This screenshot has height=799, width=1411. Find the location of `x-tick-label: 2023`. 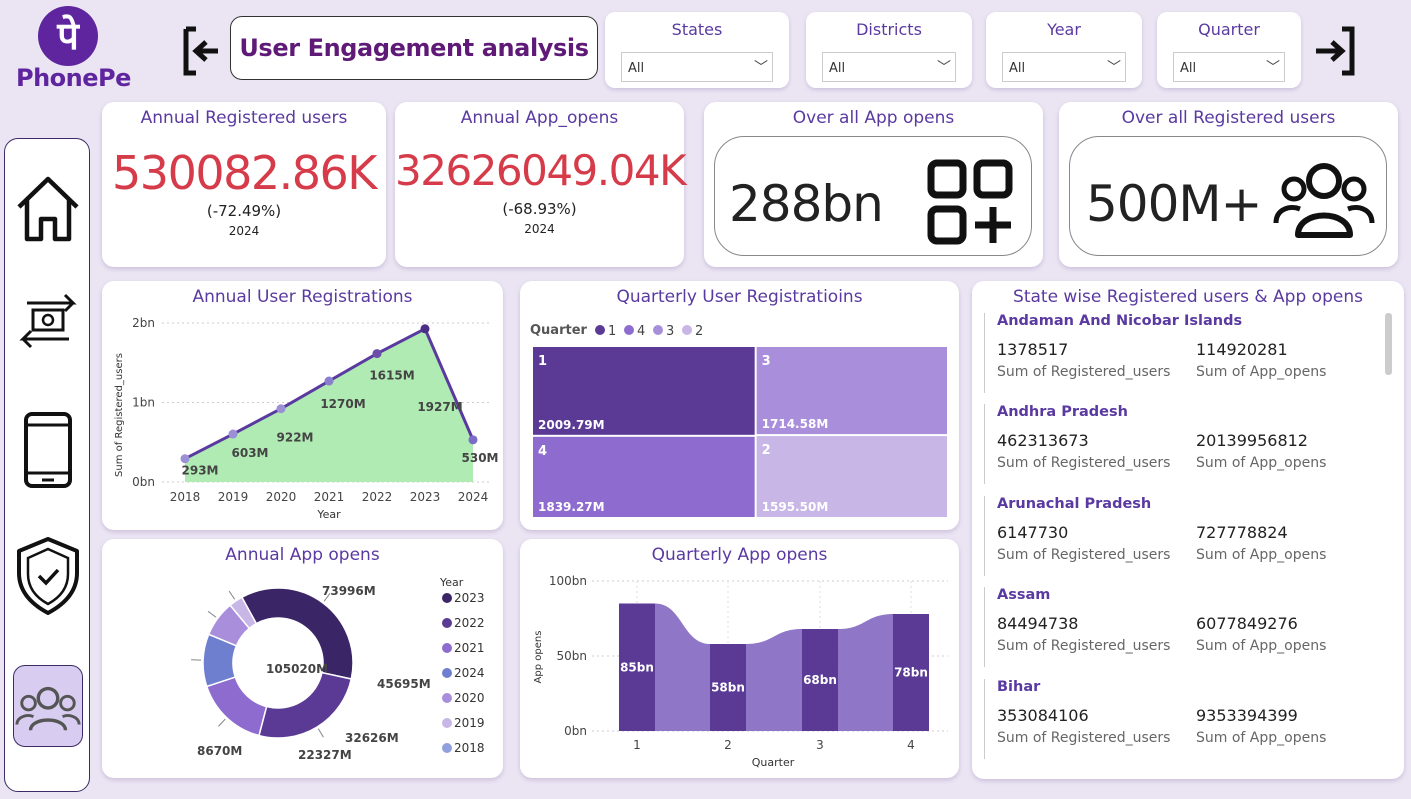

x-tick-label: 2023 is located at coordinates (425, 497).